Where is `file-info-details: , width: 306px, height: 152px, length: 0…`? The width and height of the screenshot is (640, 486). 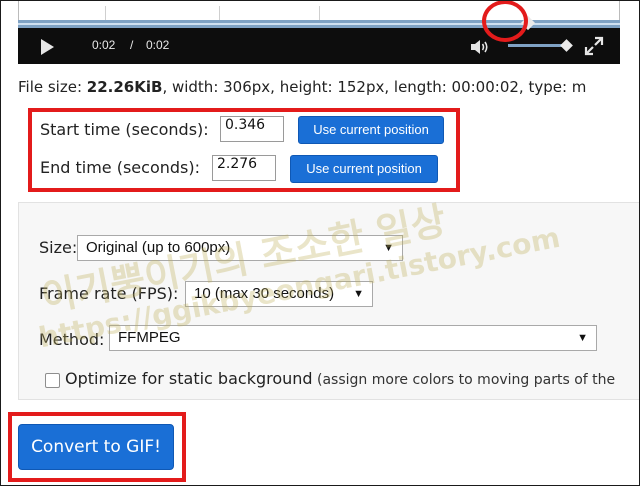 file-info-details: , width: 306px, height: 152px, length: 0… is located at coordinates (374, 87).